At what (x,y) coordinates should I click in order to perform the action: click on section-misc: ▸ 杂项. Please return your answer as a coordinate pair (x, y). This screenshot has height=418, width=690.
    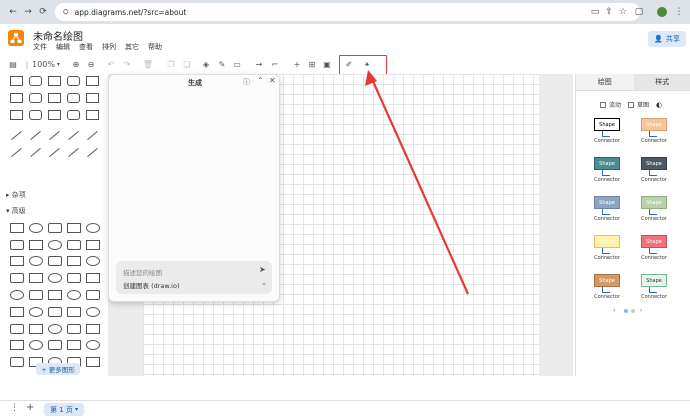
    Looking at the image, I should click on (16, 195).